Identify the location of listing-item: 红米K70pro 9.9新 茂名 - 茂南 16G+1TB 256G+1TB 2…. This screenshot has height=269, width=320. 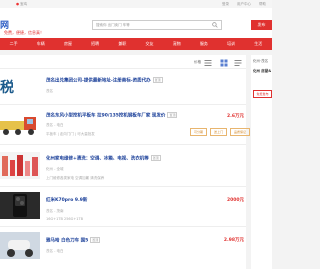
(123, 208).